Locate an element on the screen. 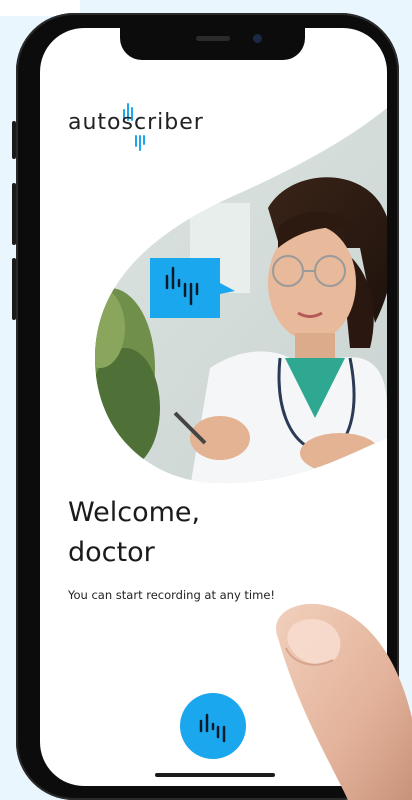 This screenshot has width=412, height=800. notch is located at coordinates (212, 44).